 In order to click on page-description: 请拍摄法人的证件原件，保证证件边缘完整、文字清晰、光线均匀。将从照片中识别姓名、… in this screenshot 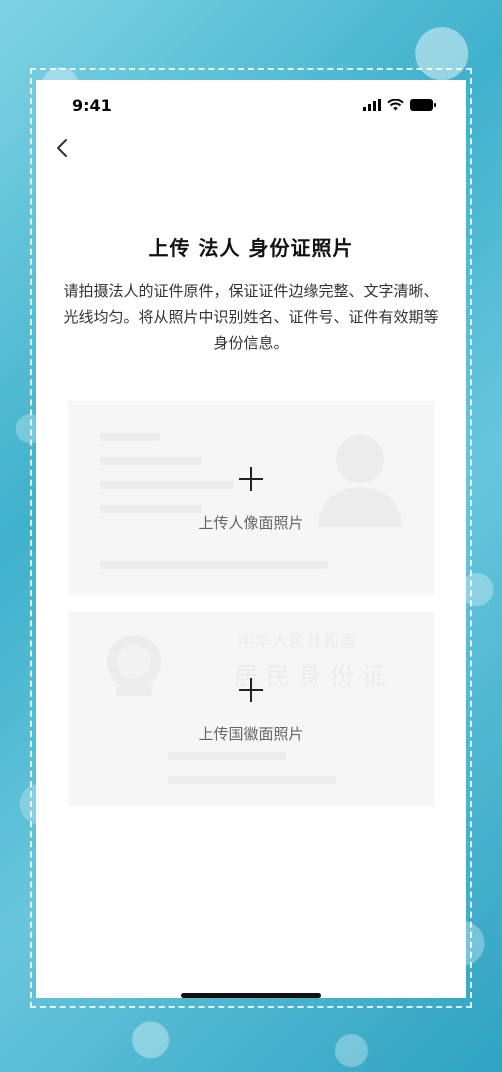, I will do `click(251, 317)`.